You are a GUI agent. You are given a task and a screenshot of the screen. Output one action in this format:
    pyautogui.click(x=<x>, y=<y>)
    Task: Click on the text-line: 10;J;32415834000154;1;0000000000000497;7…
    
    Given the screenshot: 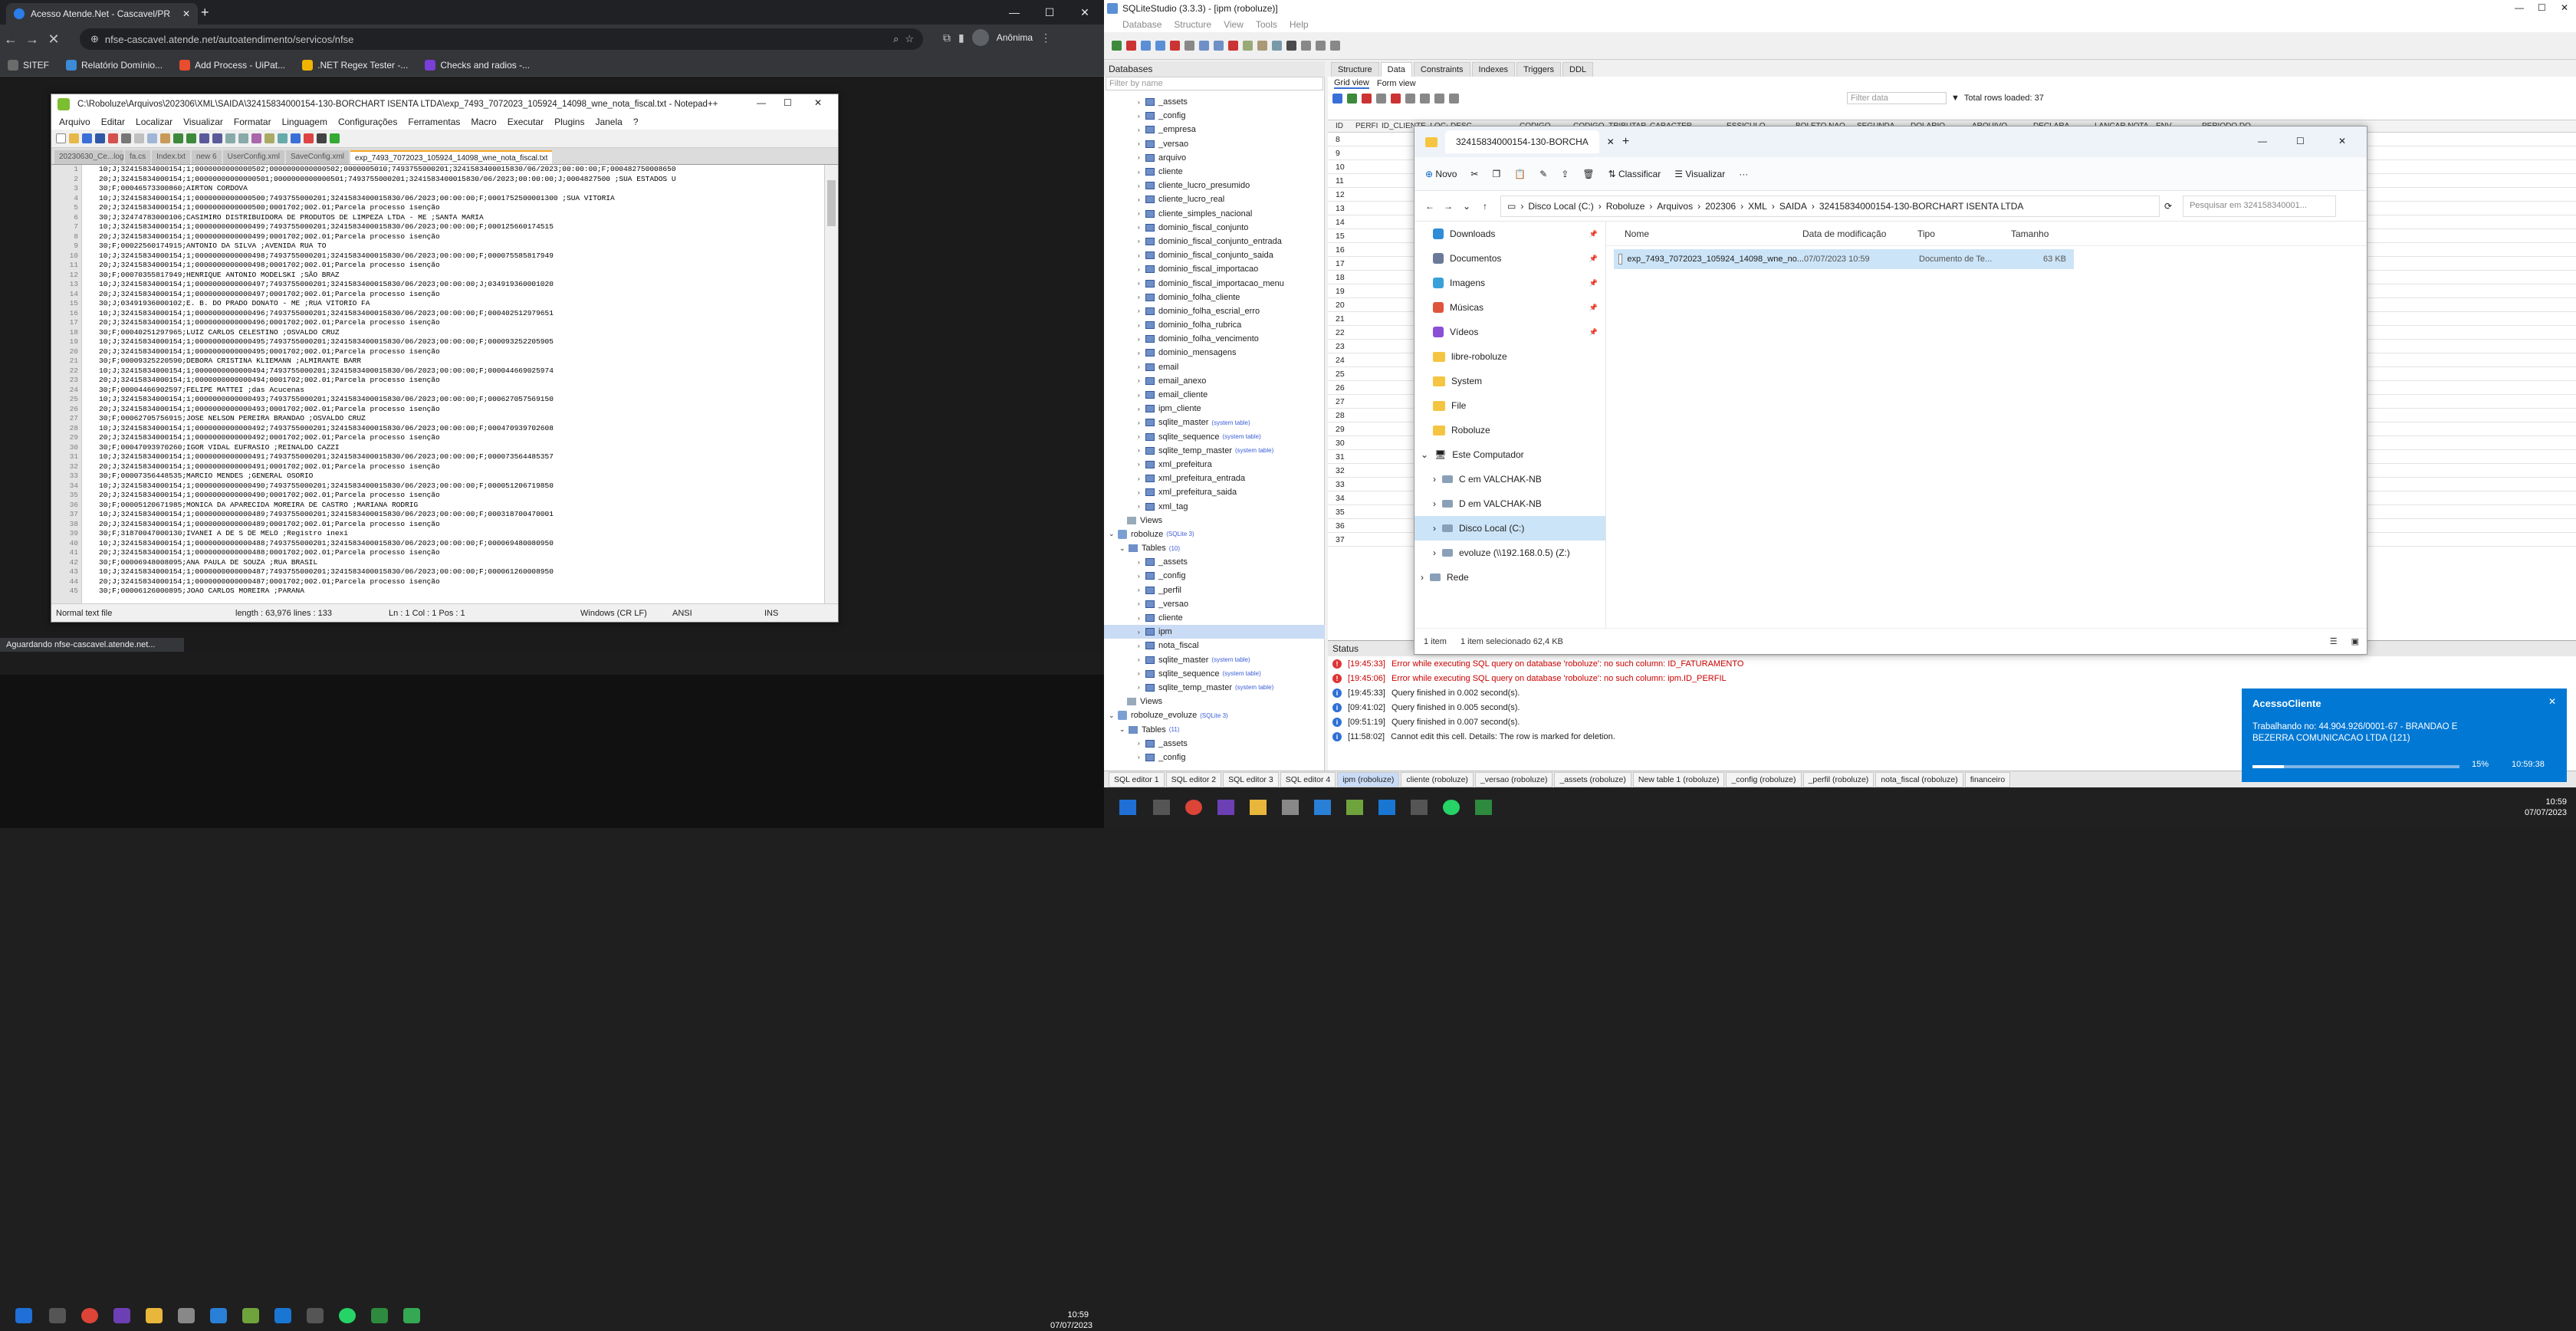 What is the action you would take?
    pyautogui.click(x=463, y=285)
    